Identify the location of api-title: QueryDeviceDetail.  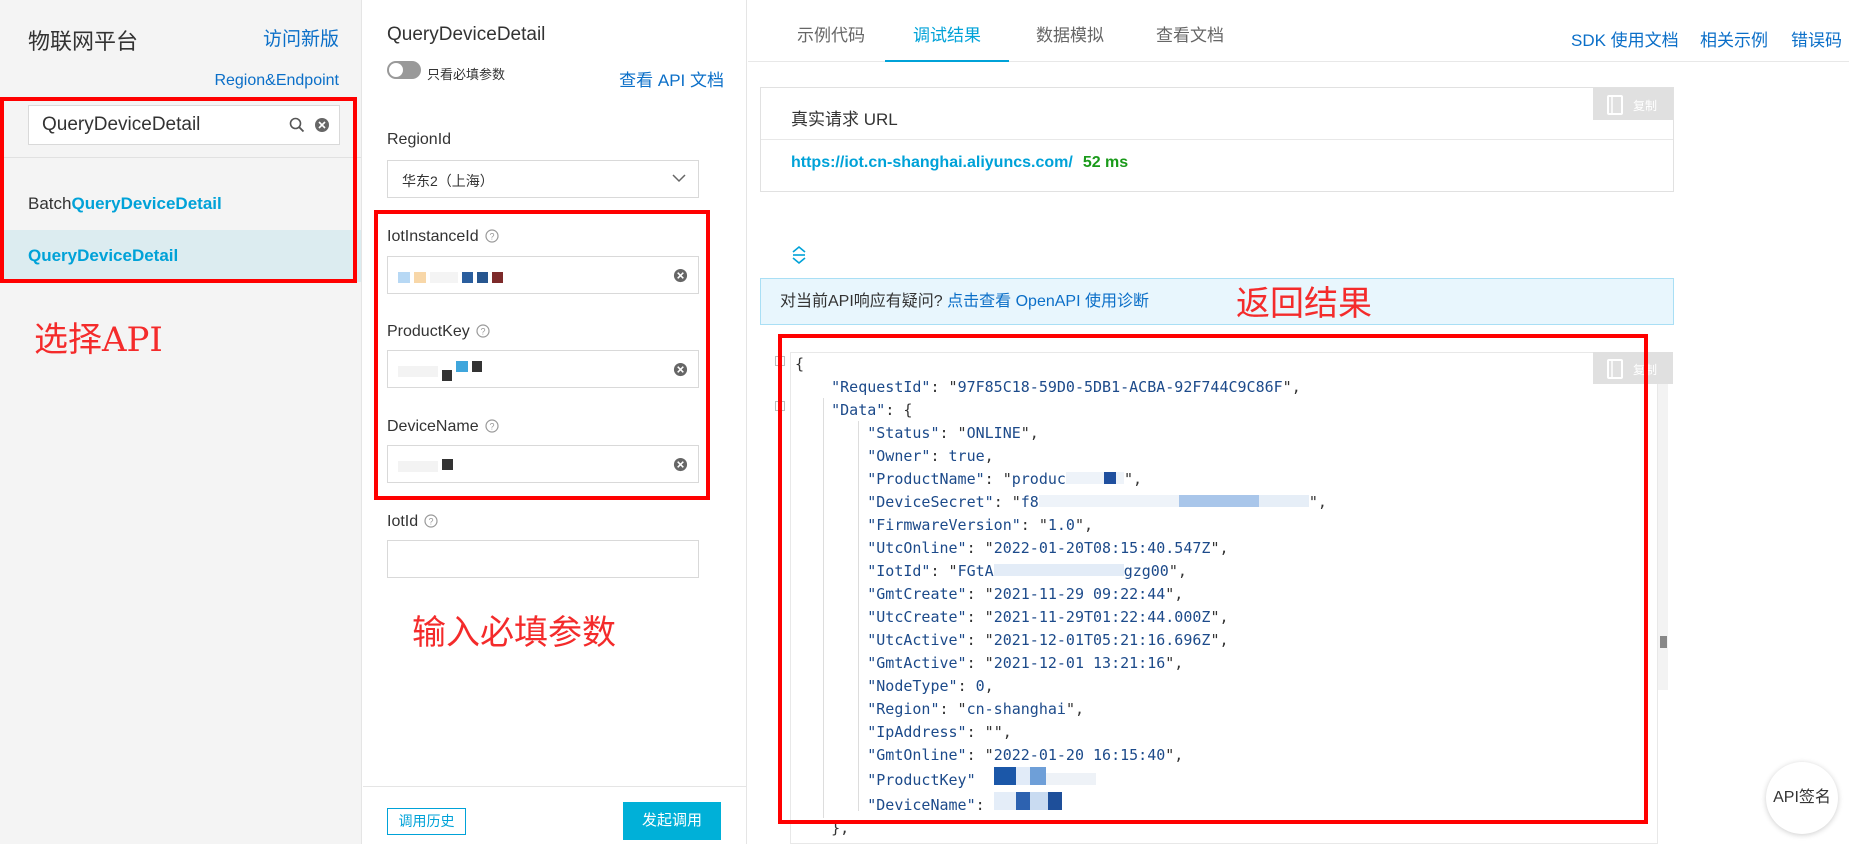
(466, 34).